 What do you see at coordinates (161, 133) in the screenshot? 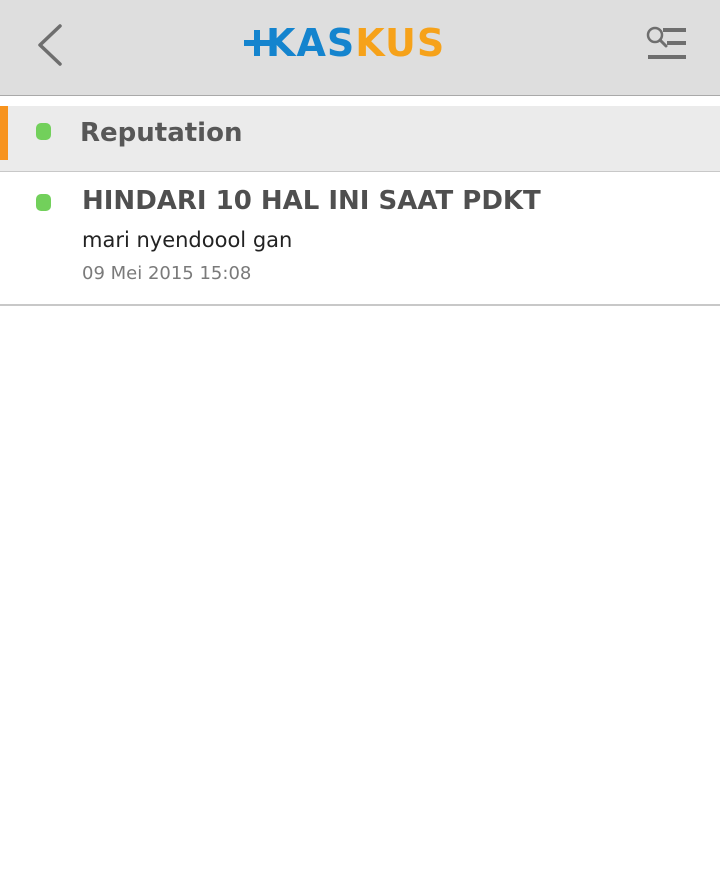
I see `section-title: Reputation` at bounding box center [161, 133].